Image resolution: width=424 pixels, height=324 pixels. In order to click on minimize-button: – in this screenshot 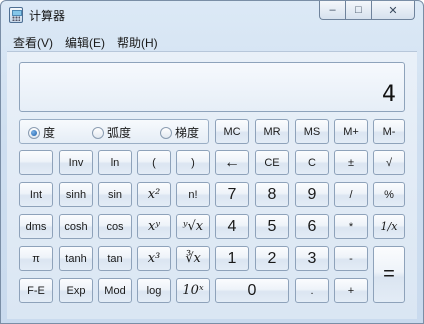, I will do `click(332, 10)`.